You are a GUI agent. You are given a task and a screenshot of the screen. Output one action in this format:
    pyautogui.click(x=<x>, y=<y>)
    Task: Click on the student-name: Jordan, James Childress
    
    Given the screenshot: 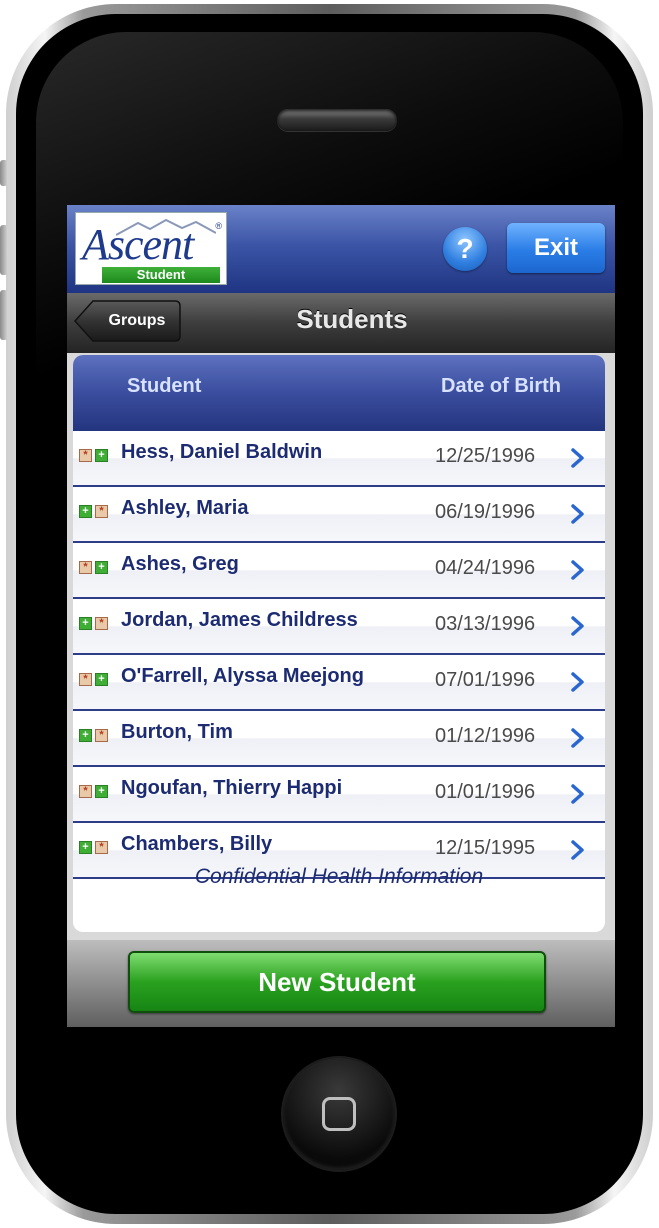 What is the action you would take?
    pyautogui.click(x=239, y=620)
    